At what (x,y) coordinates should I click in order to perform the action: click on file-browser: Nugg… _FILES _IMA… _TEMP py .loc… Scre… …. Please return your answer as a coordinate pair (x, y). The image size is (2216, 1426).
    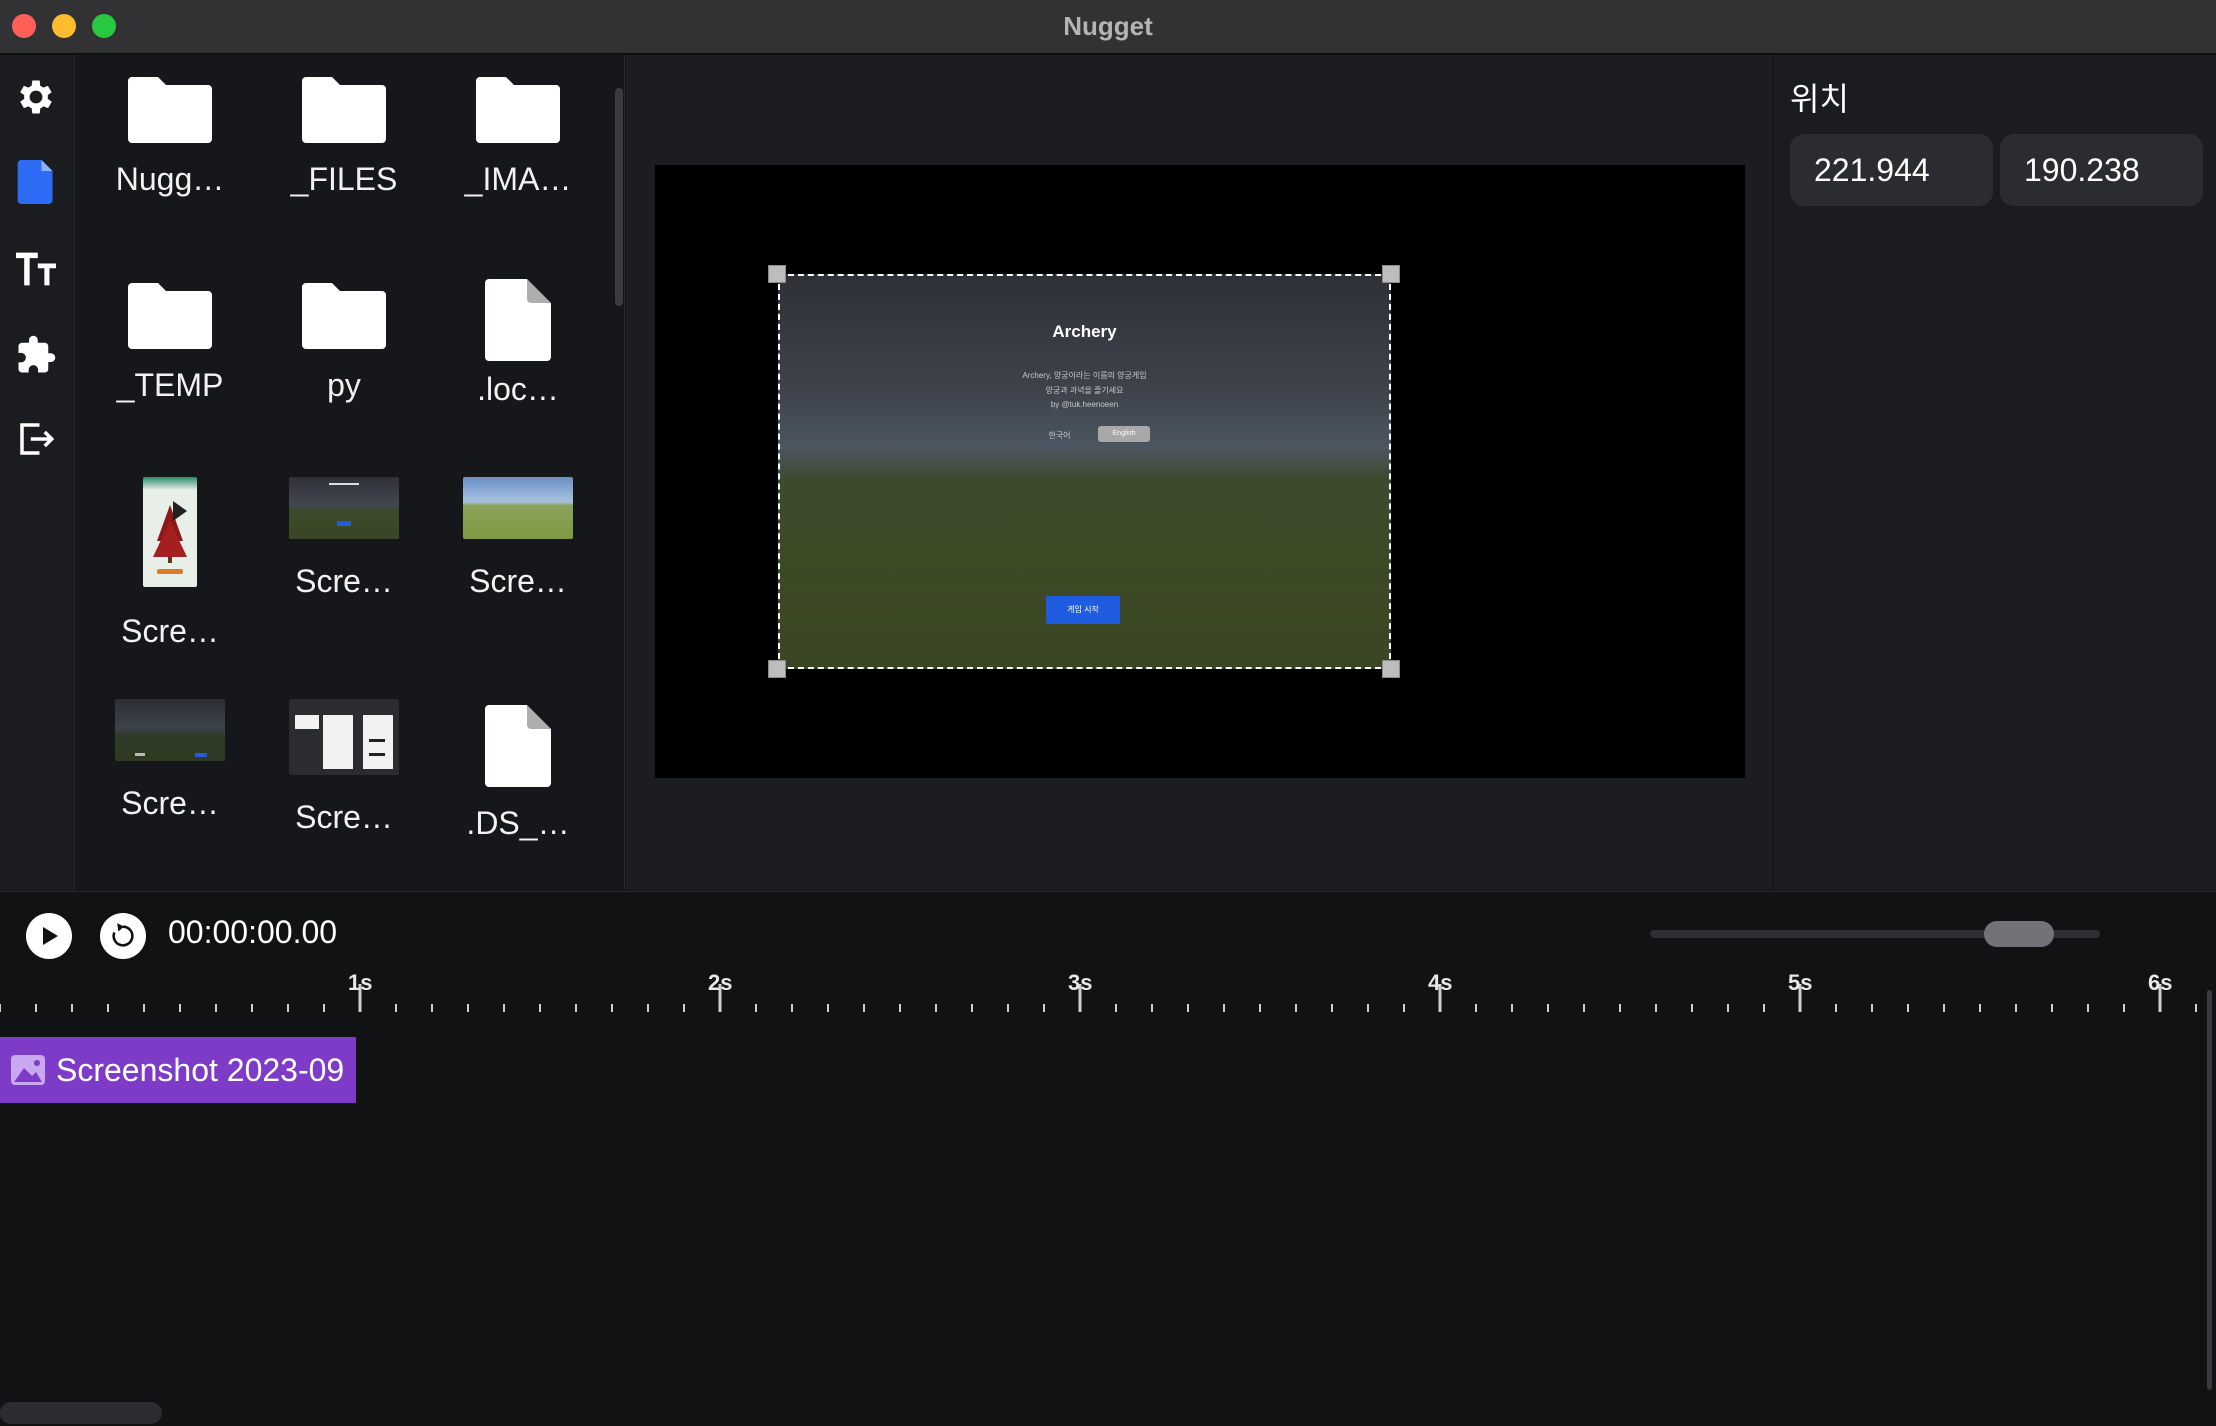
    Looking at the image, I should click on (350, 472).